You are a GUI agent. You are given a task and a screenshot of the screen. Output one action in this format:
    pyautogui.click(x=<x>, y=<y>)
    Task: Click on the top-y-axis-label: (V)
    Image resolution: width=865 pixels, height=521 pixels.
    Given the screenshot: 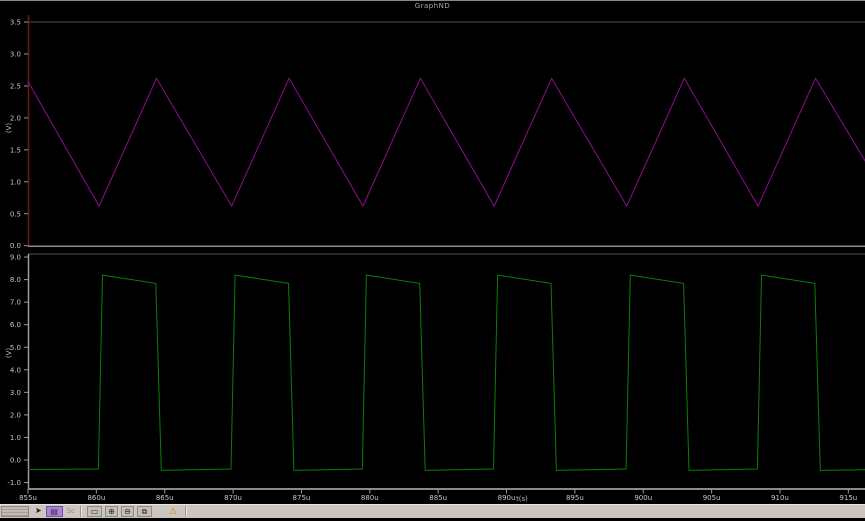 What is the action you would take?
    pyautogui.click(x=9, y=128)
    